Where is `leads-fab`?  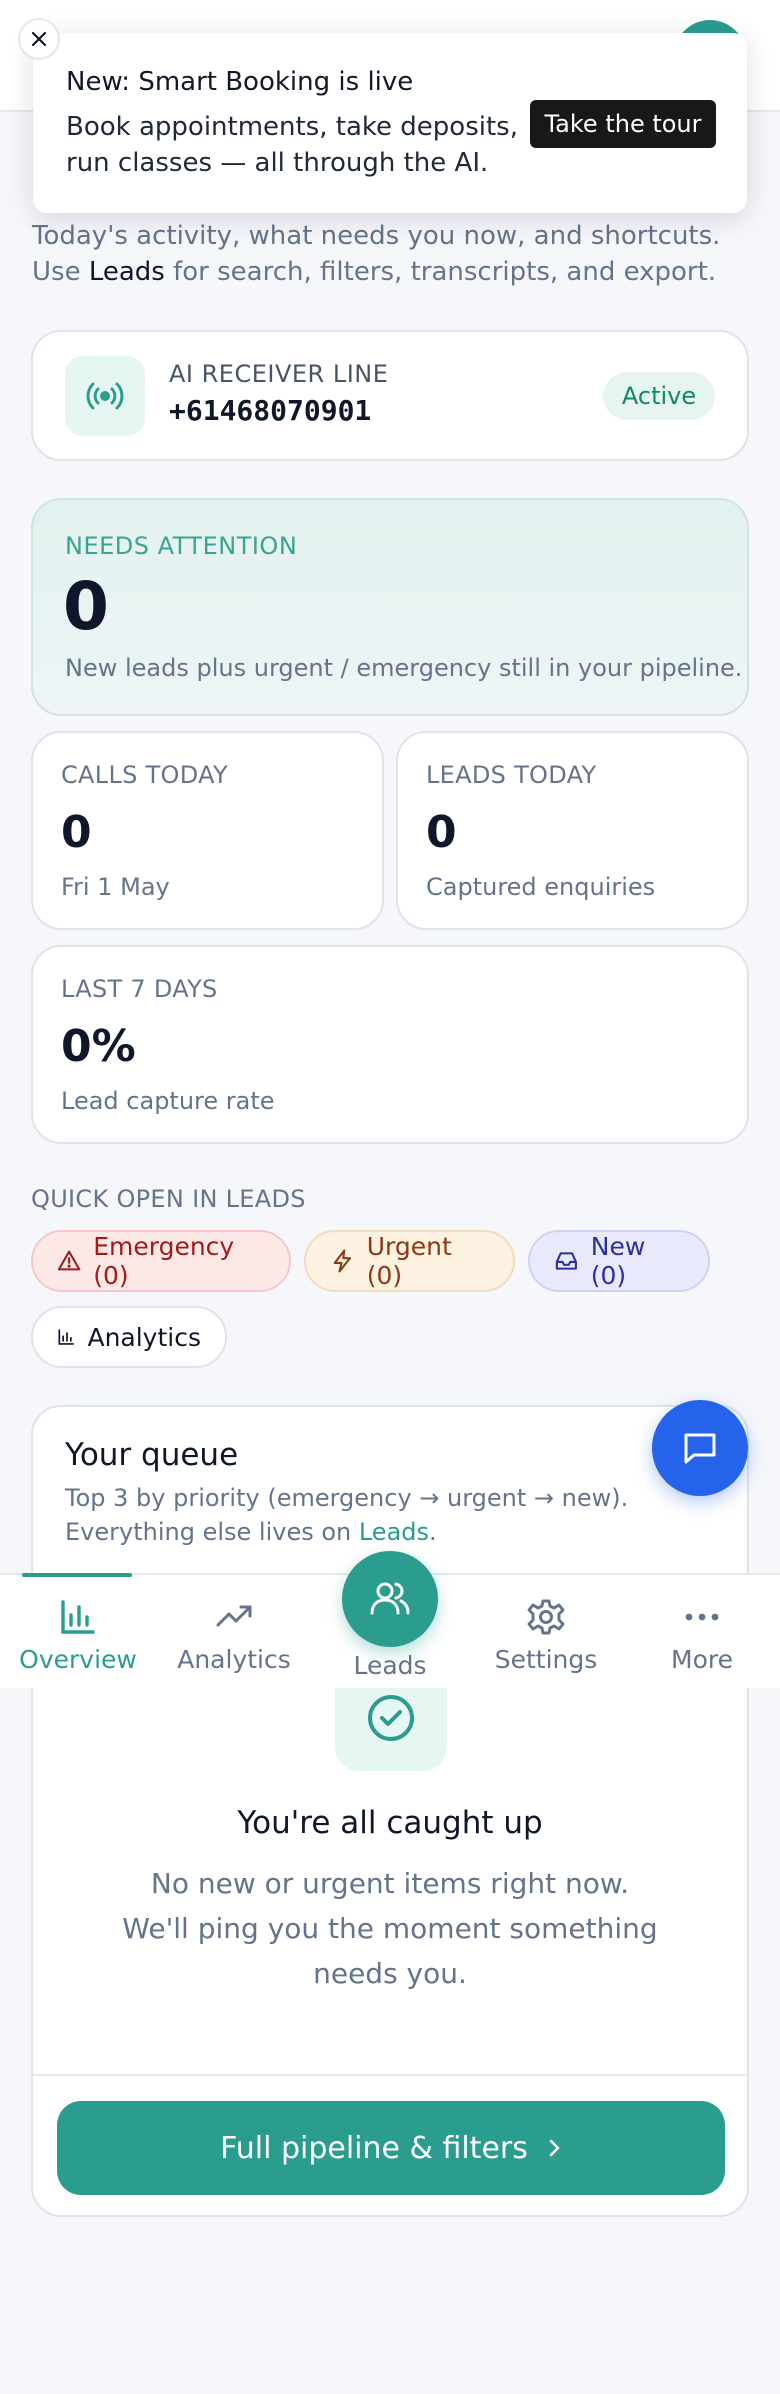 leads-fab is located at coordinates (390, 1599).